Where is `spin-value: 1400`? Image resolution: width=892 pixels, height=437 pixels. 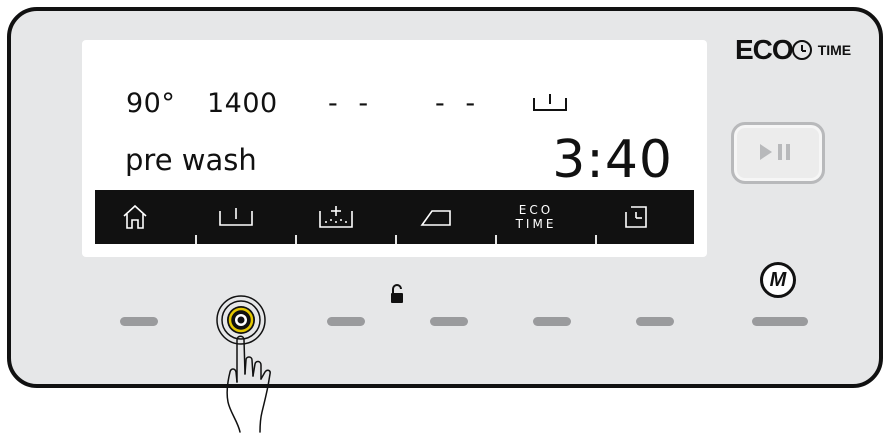
spin-value: 1400 is located at coordinates (242, 103).